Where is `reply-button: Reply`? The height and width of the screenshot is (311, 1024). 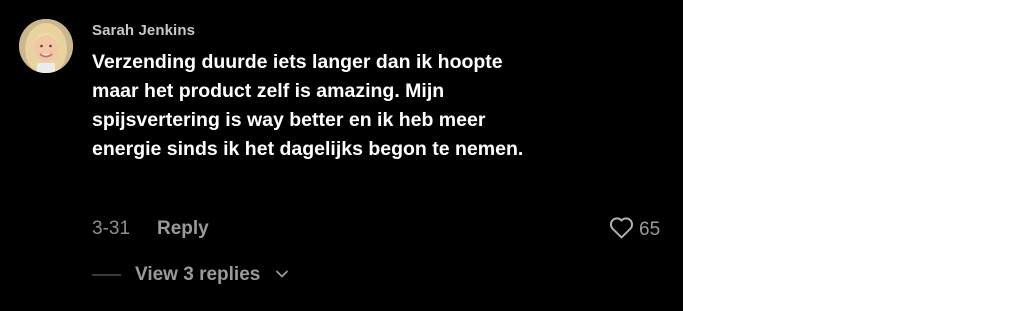 reply-button: Reply is located at coordinates (183, 229).